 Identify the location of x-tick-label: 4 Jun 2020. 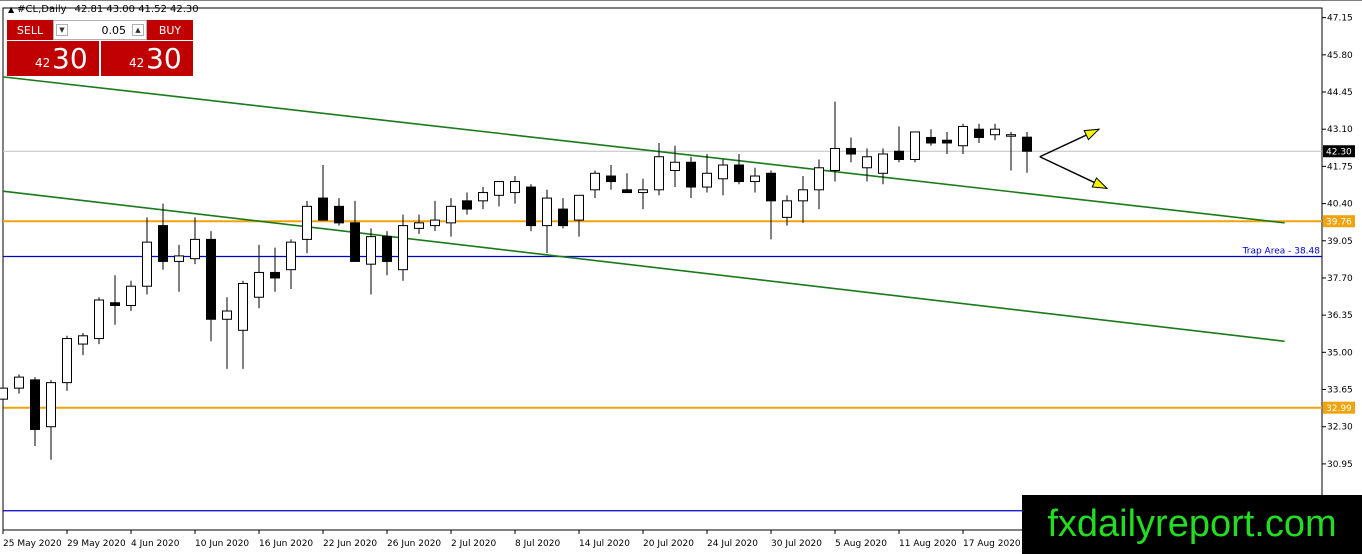
(155, 544).